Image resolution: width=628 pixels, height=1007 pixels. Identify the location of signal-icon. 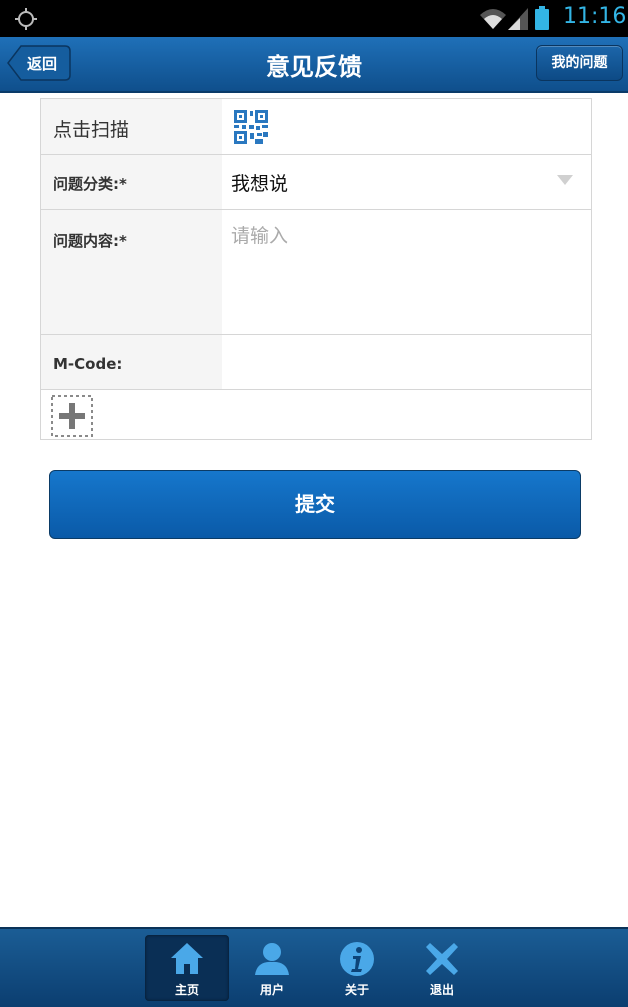
(518, 19).